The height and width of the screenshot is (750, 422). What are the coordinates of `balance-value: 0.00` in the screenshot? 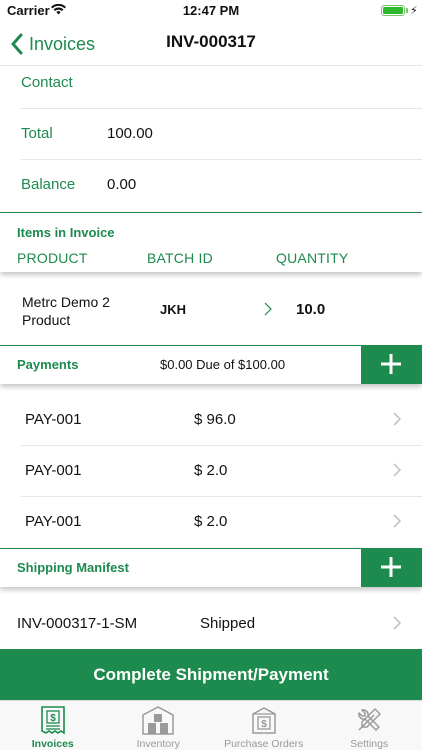 It's located at (122, 184).